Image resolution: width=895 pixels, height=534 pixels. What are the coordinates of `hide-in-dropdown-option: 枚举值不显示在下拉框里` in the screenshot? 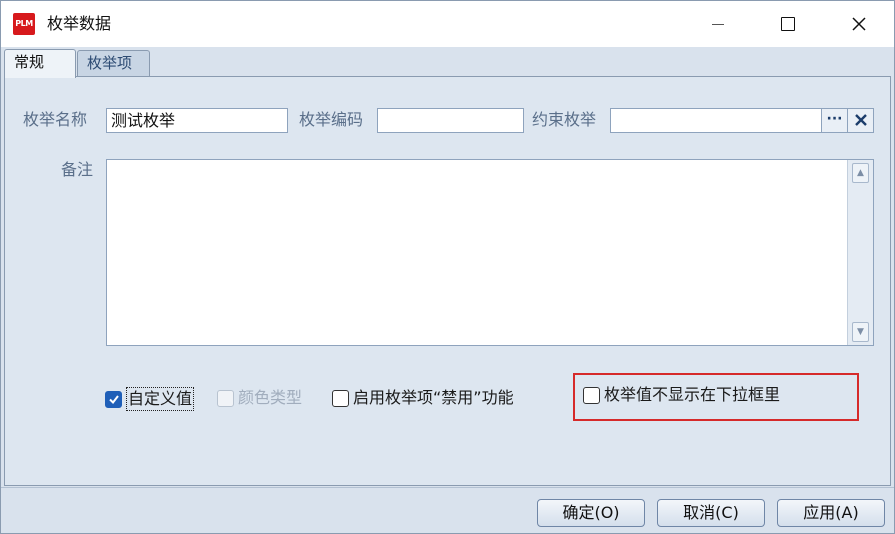 It's located at (681, 395).